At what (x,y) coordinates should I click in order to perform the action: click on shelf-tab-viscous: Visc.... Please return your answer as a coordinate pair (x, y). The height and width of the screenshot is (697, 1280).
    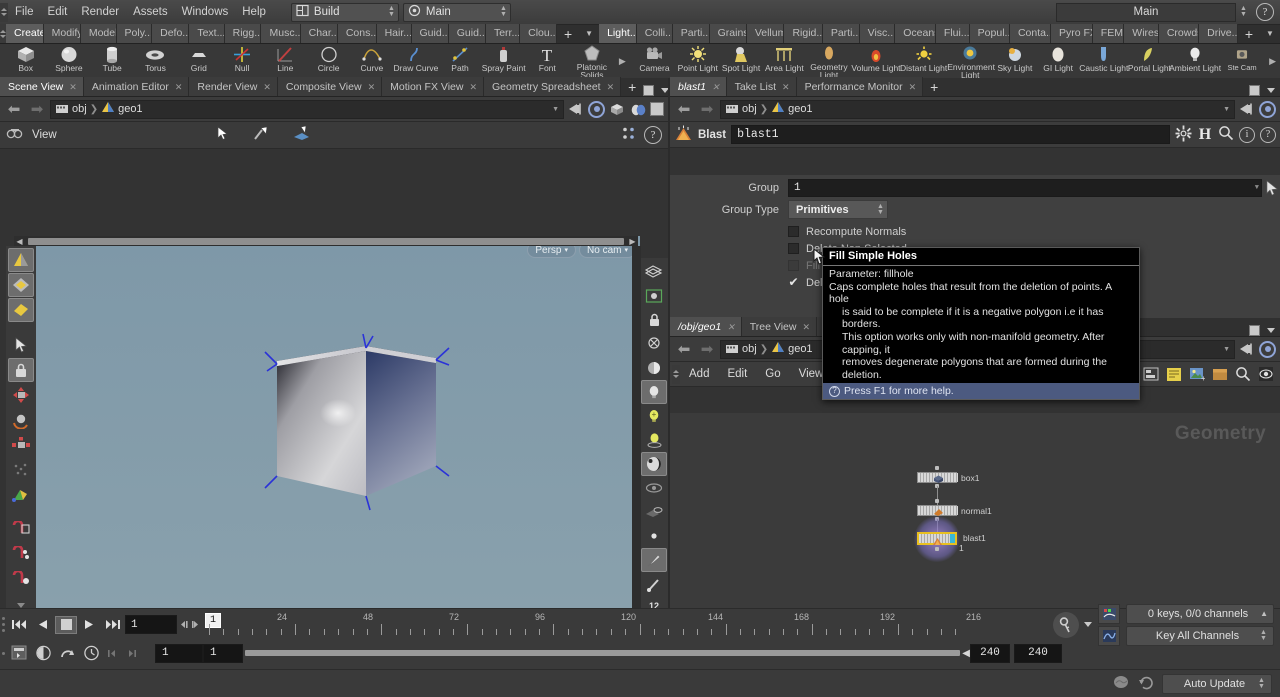
    Looking at the image, I should click on (877, 33).